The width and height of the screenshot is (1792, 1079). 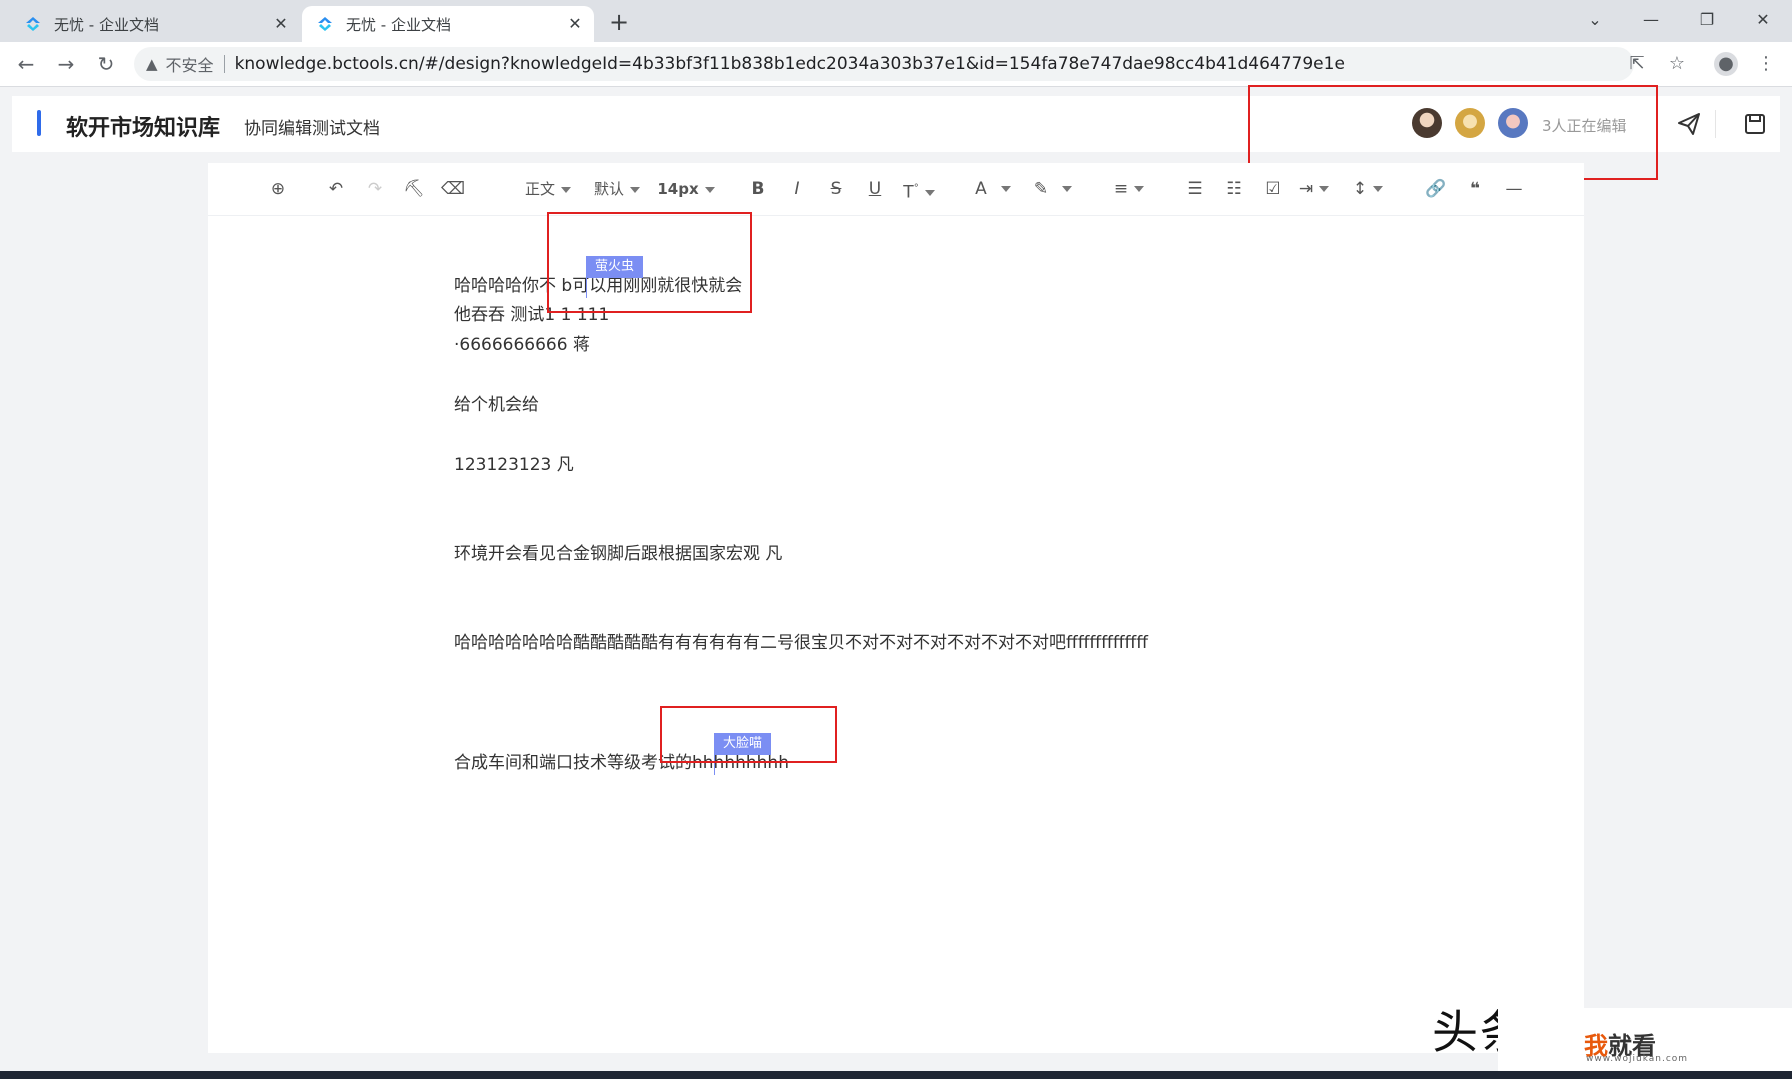 I want to click on profile-avatar-icon: ●, so click(x=1726, y=64).